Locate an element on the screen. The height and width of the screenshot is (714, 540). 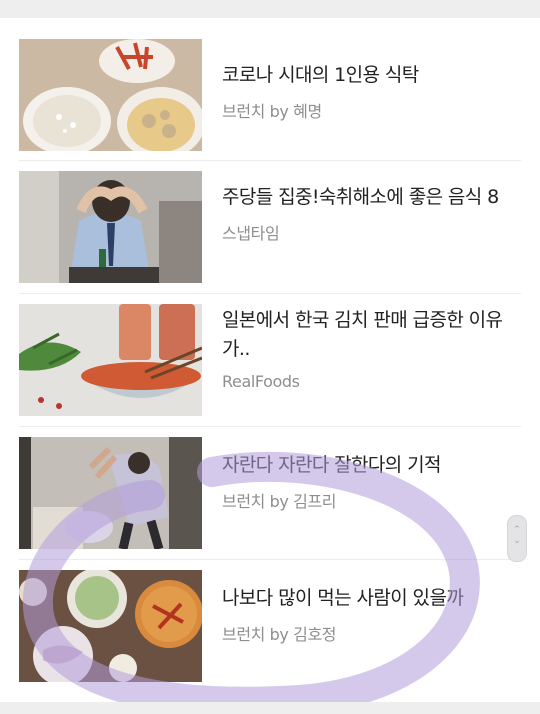
article-title: 일본에서 한국 김치 판매 급증한 이유가.. is located at coordinates (369, 335).